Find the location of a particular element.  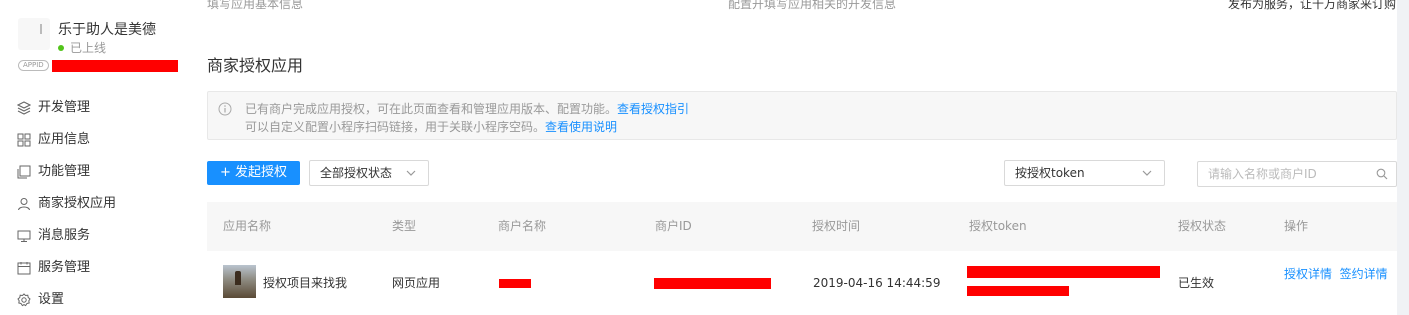

search-input is located at coordinates (1283, 174).